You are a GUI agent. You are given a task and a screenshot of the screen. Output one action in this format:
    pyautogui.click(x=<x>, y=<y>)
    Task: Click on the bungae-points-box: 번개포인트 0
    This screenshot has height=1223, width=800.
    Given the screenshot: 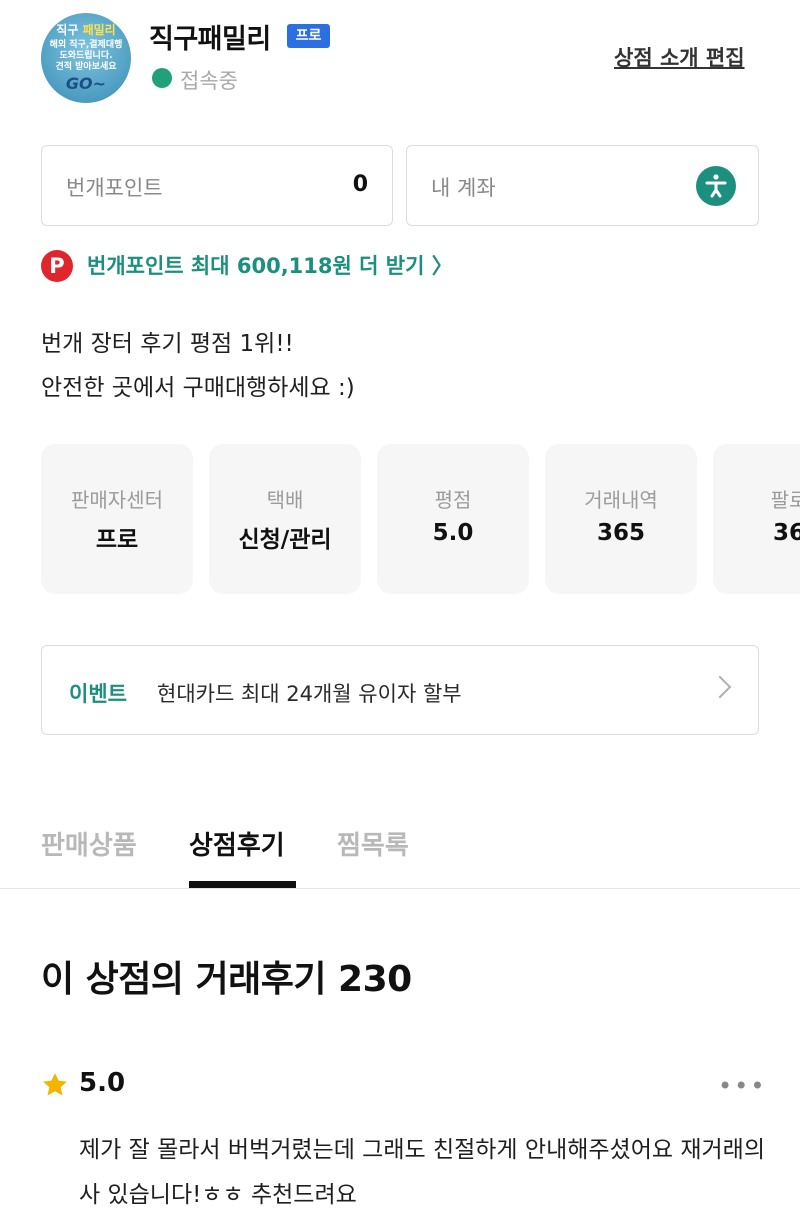 What is the action you would take?
    pyautogui.click(x=217, y=185)
    